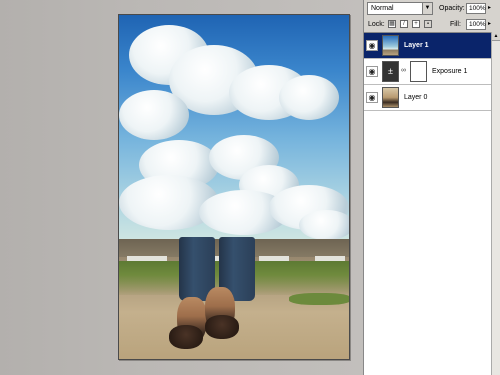 The width and height of the screenshot is (500, 375). Describe the element at coordinates (403, 70) in the screenshot. I see `chain-icon: ∞` at that location.